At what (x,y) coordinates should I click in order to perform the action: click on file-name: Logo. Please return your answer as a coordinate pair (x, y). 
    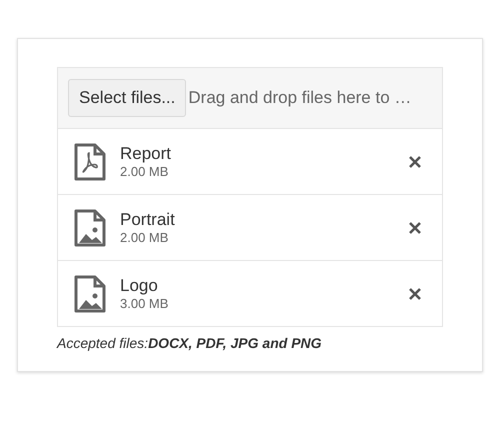
    Looking at the image, I should click on (139, 286).